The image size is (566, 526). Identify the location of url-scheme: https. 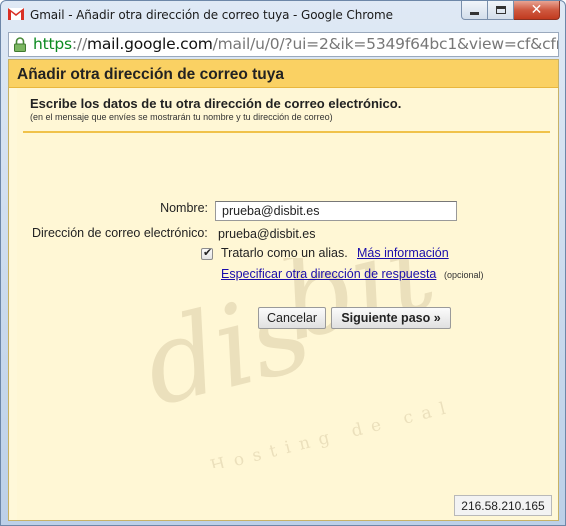
(52, 44).